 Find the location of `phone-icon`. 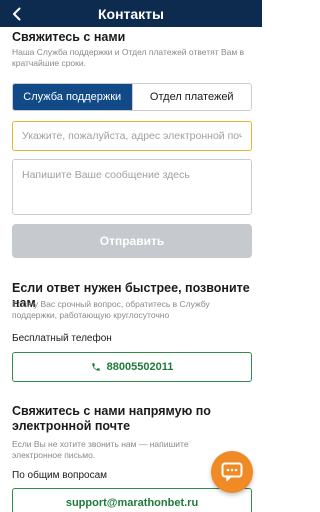

phone-icon is located at coordinates (95, 367).